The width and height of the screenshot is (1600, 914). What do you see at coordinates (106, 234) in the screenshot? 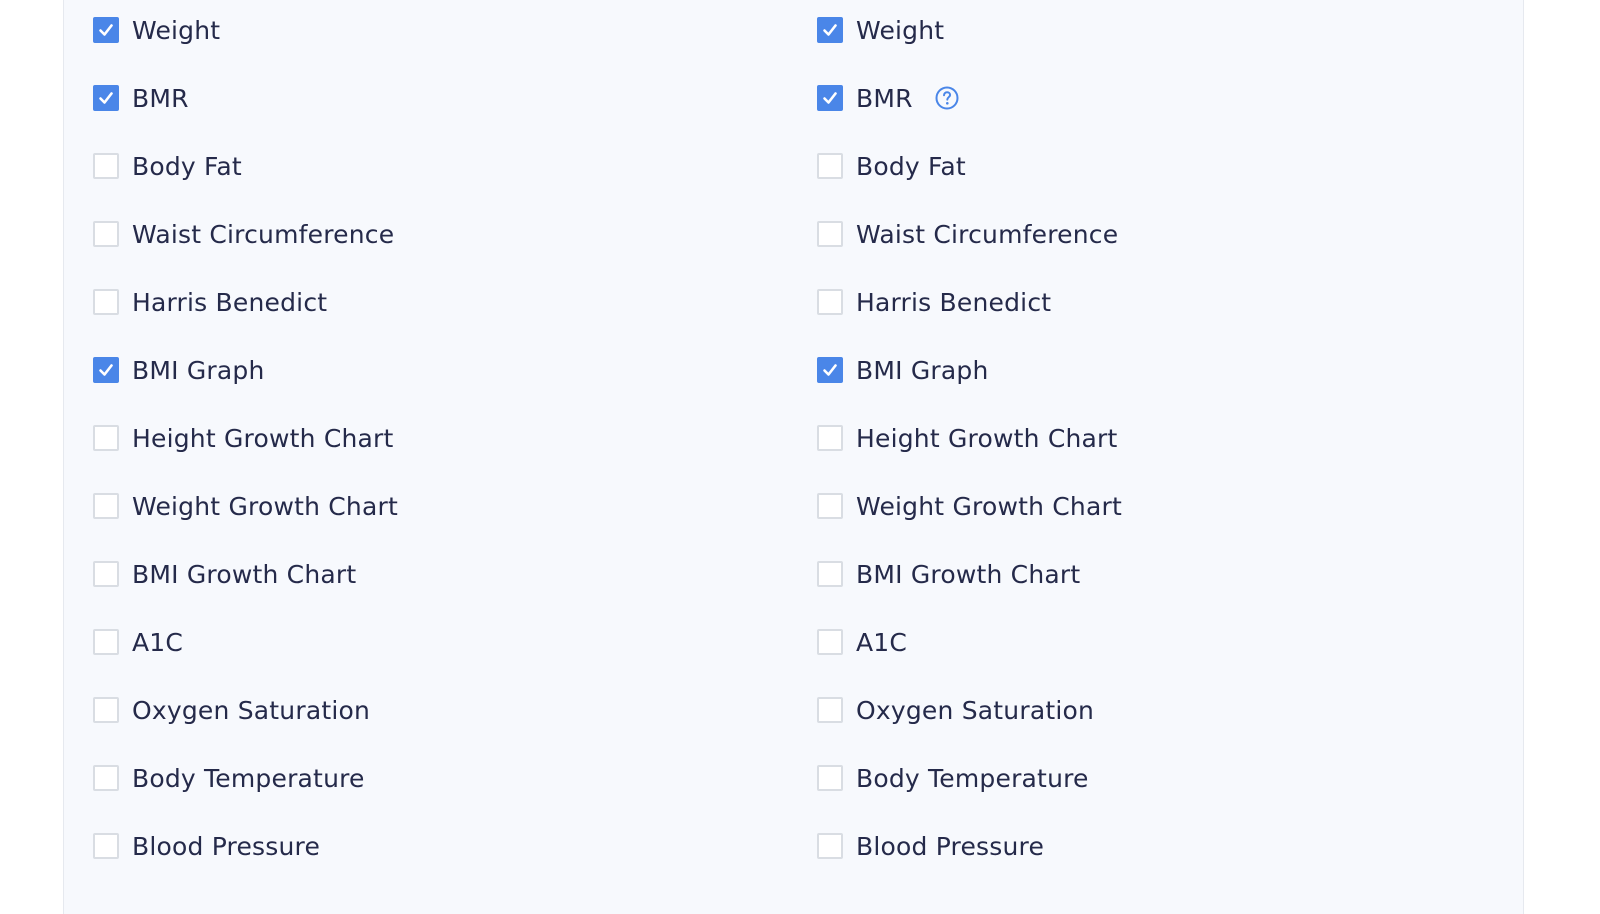
I see `left-checkbox-waist-circumference` at bounding box center [106, 234].